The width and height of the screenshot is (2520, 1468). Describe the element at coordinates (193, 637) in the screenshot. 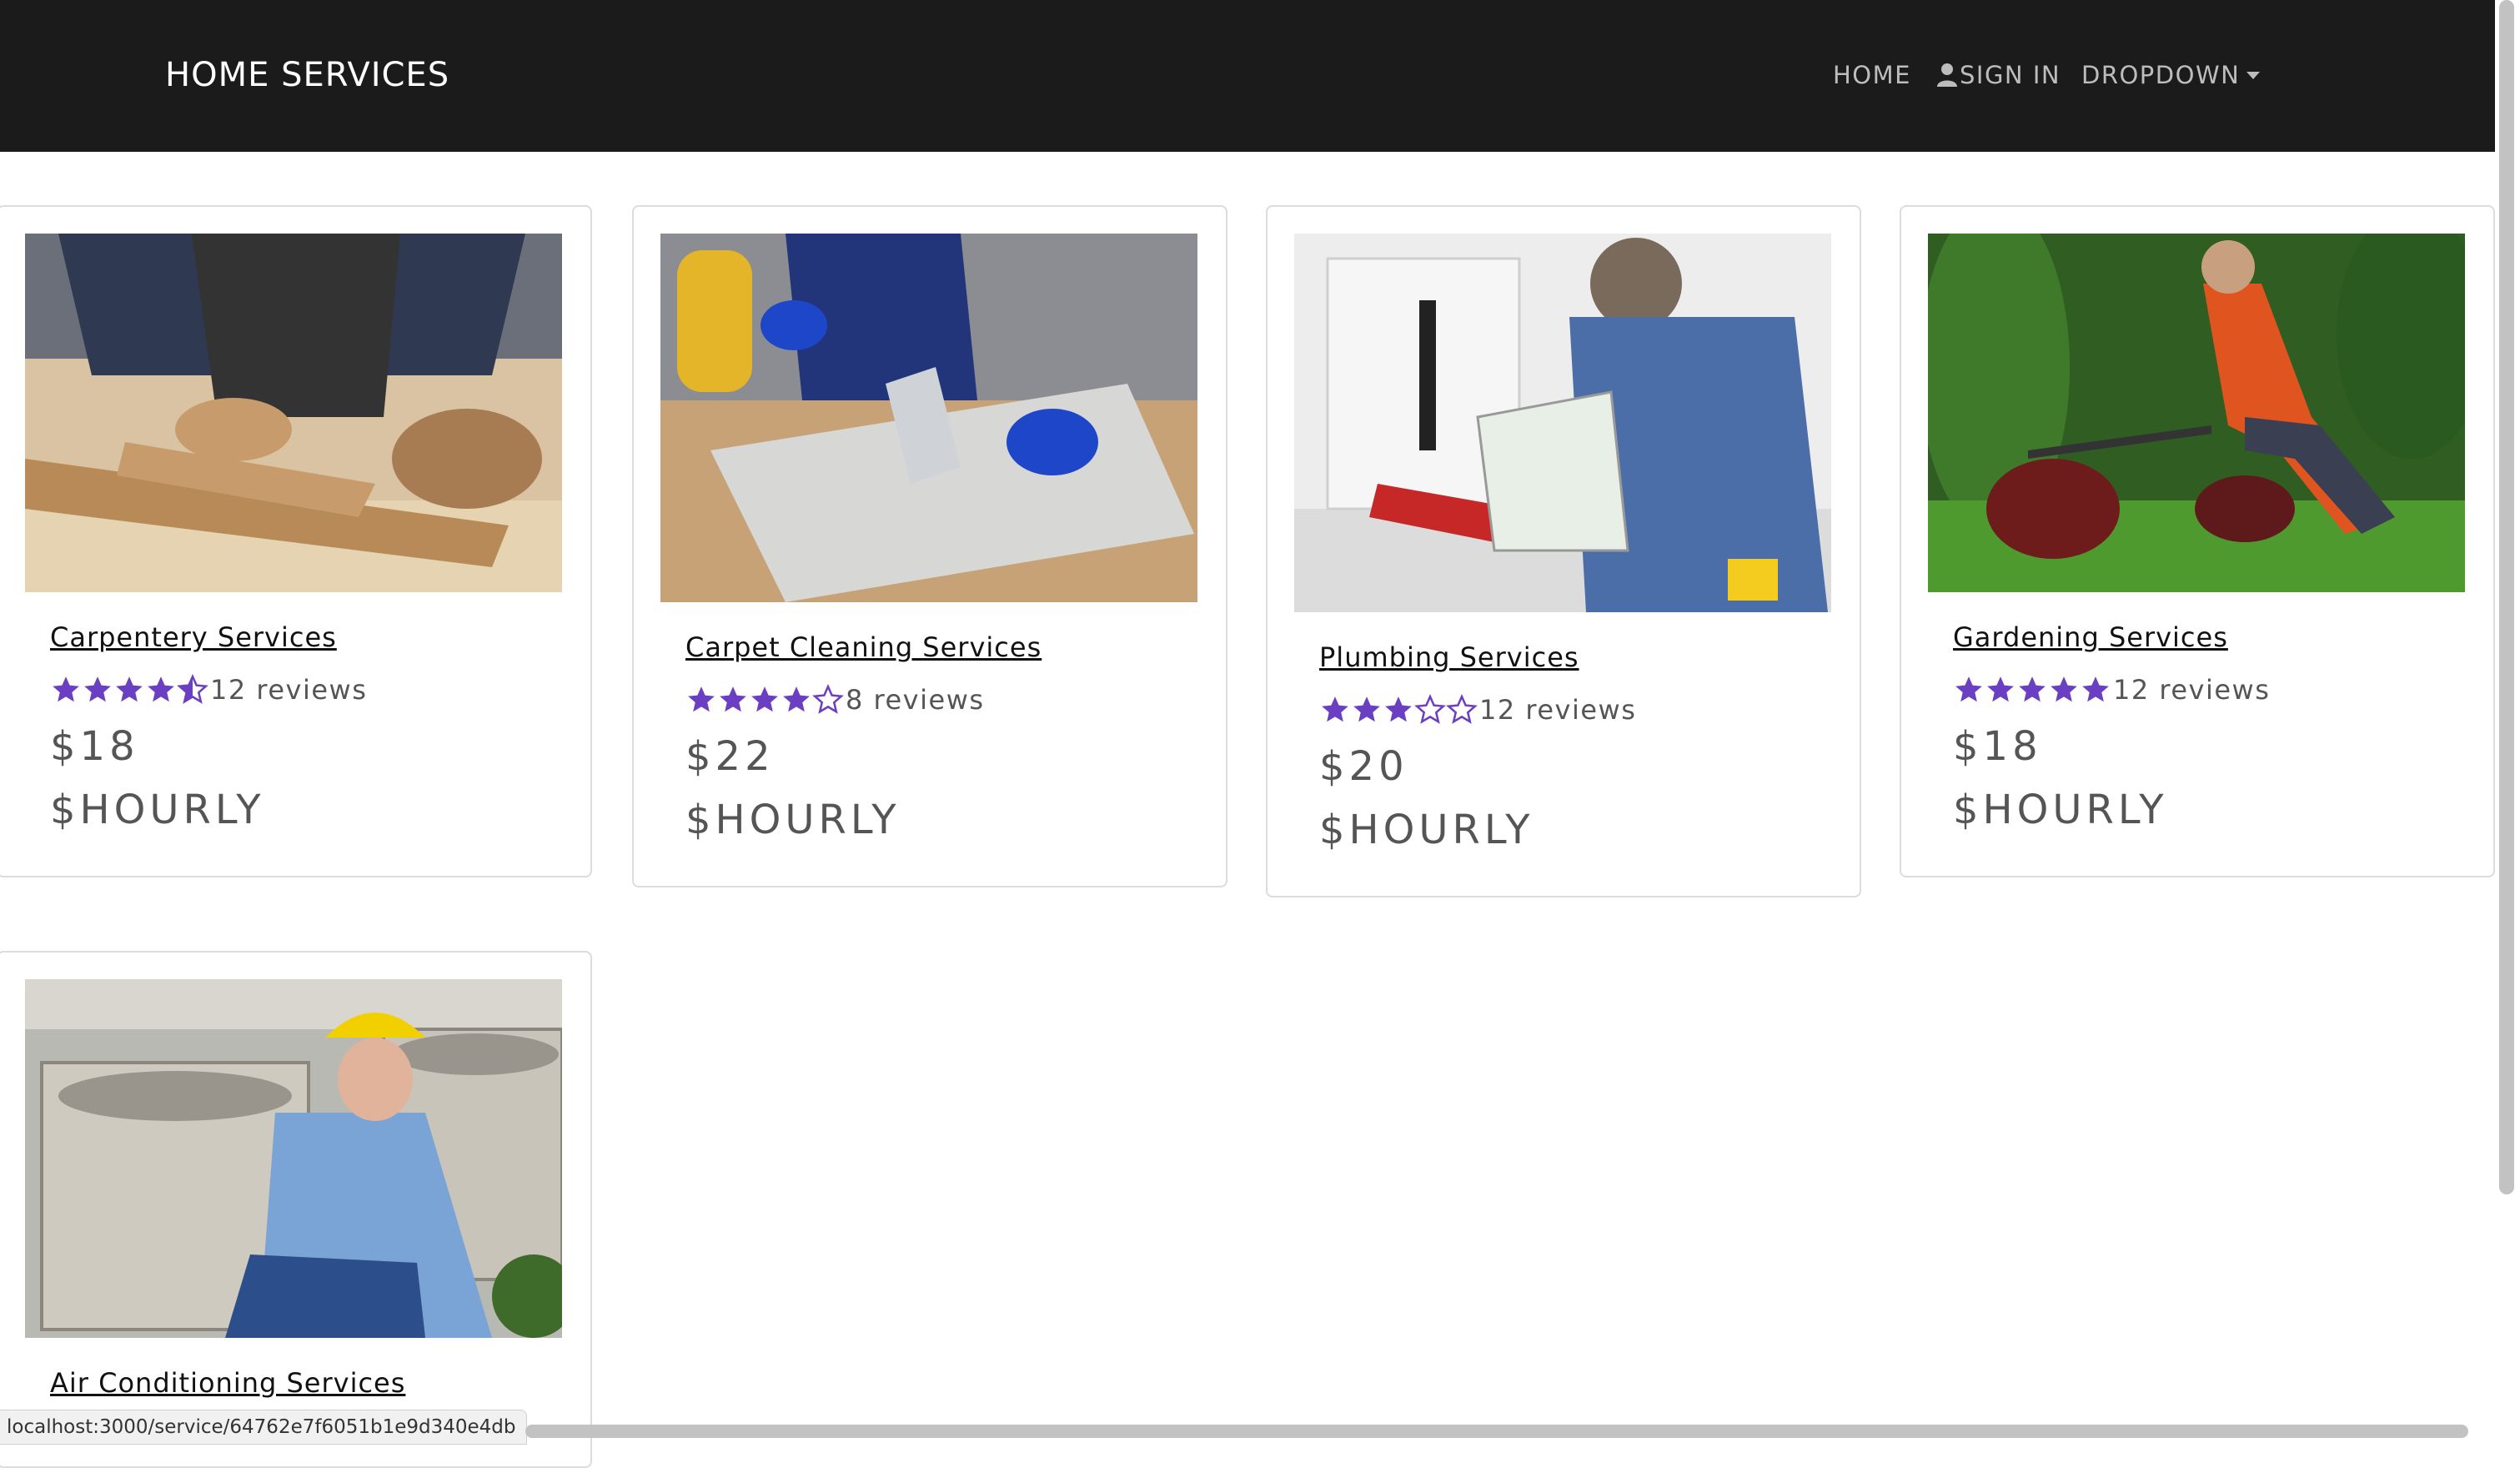

I see `service-title-link: Carpentery Services` at that location.